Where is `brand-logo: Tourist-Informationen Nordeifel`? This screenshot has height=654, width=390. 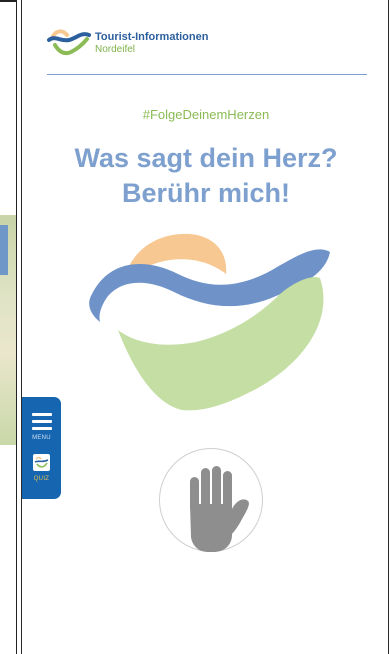
brand-logo: Tourist-Informationen Nordeifel is located at coordinates (137, 43).